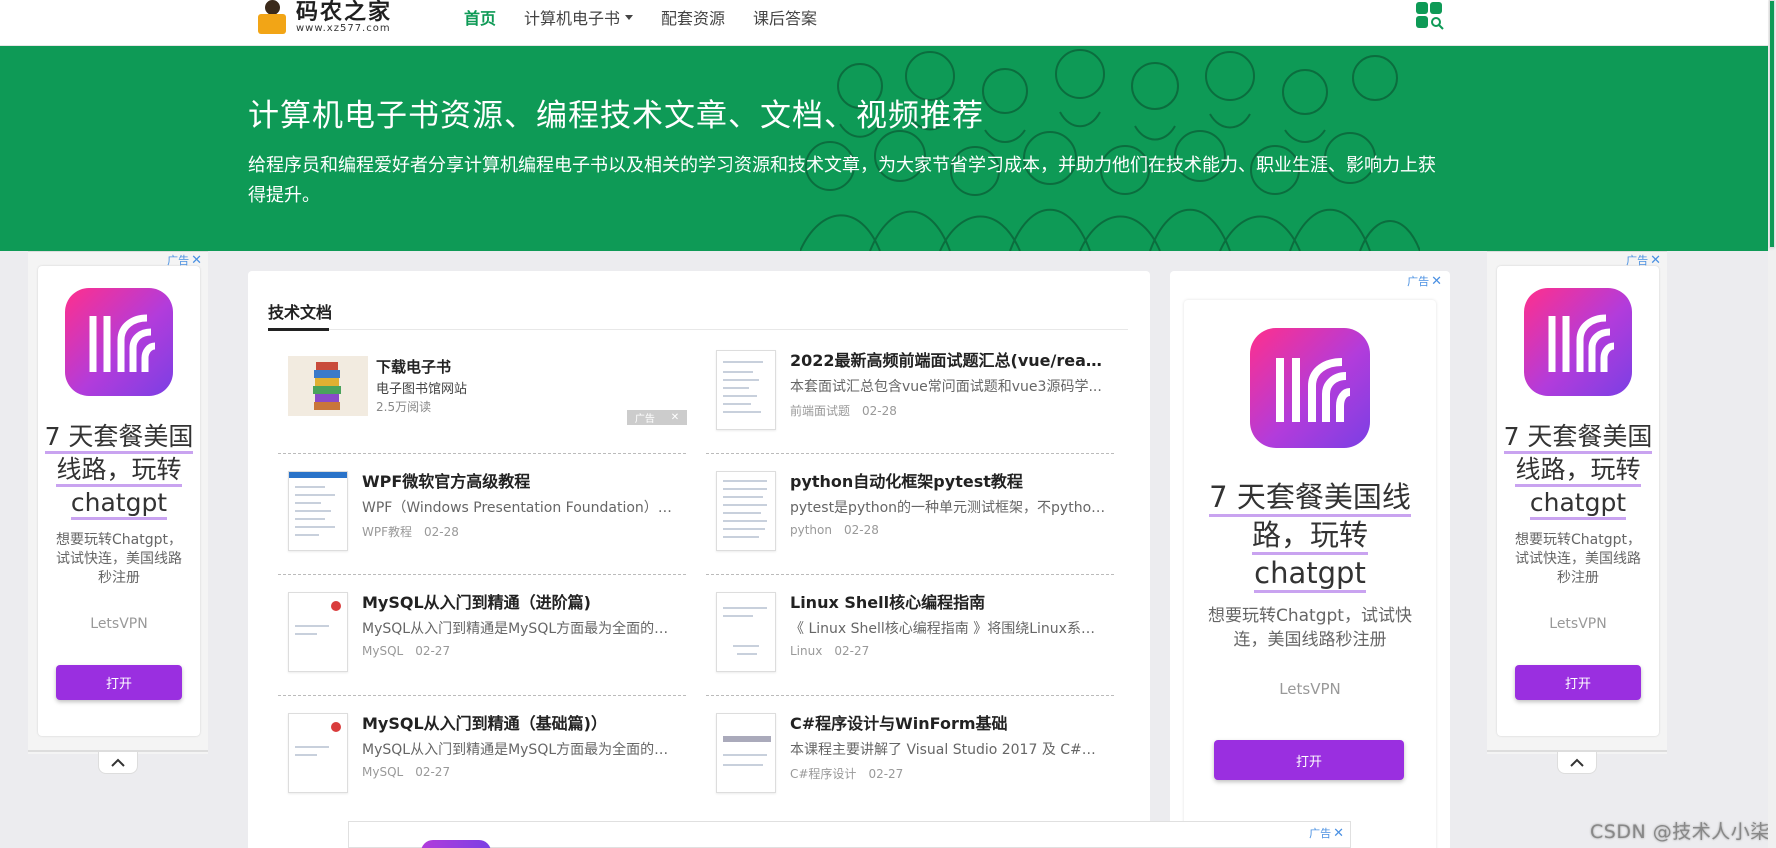 Image resolution: width=1776 pixels, height=848 pixels. What do you see at coordinates (520, 601) in the screenshot?
I see `article-title: MySQL从入门到精通（进阶篇)` at bounding box center [520, 601].